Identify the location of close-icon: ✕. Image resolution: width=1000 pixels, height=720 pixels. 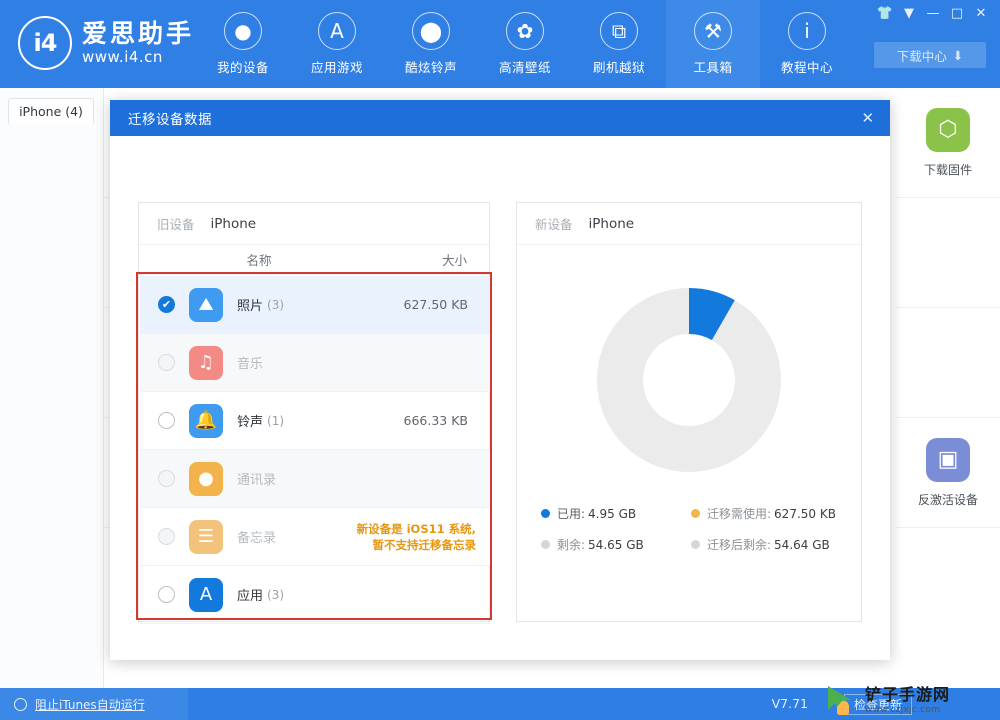
(981, 13).